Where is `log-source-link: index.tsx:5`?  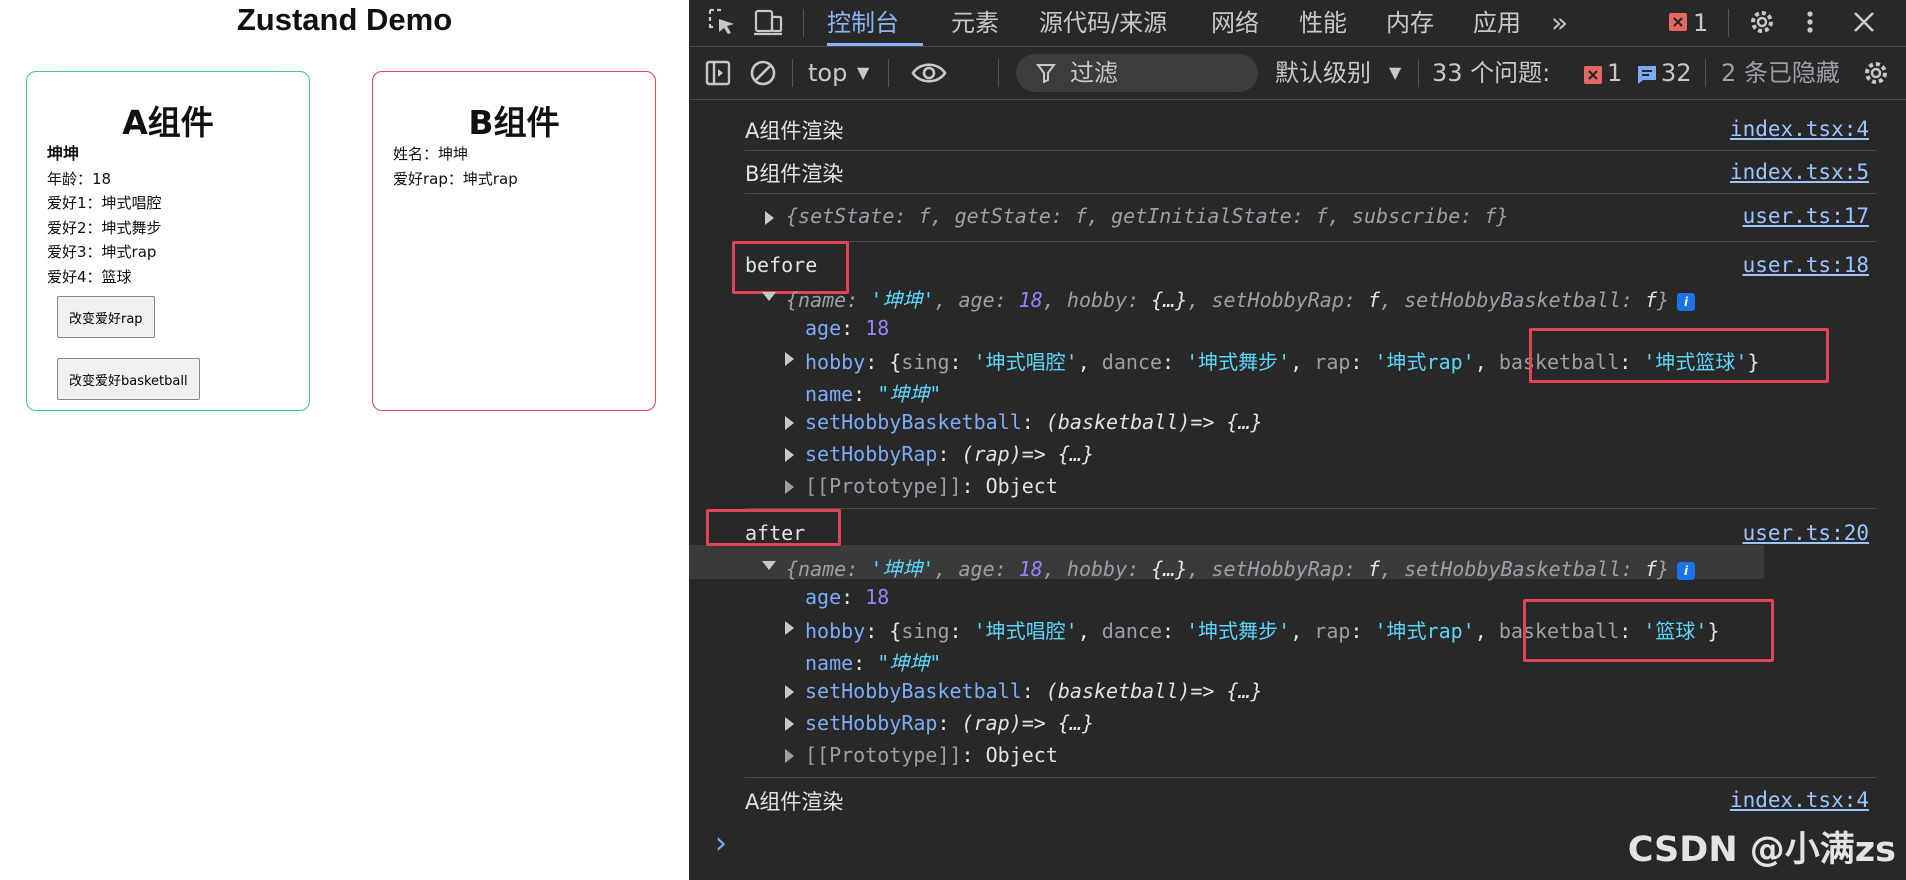 log-source-link: index.tsx:5 is located at coordinates (1799, 172).